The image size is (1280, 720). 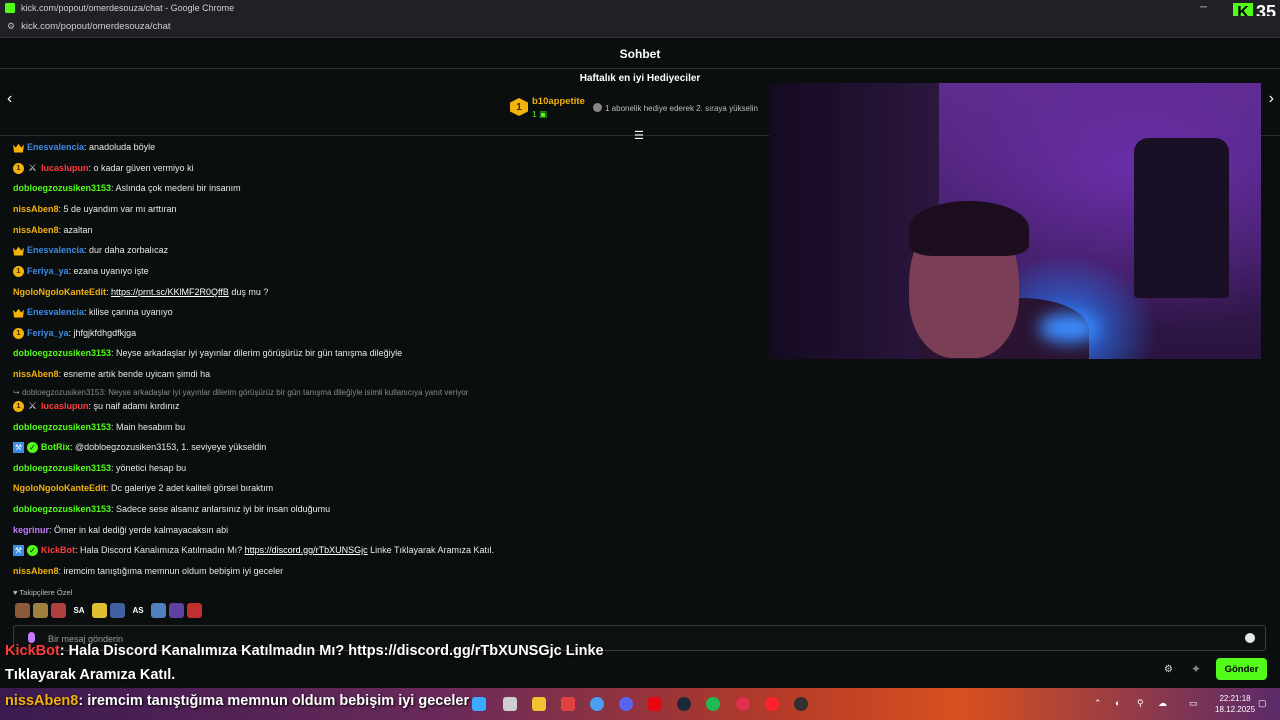 I want to click on discord-icon, so click(x=626, y=704).